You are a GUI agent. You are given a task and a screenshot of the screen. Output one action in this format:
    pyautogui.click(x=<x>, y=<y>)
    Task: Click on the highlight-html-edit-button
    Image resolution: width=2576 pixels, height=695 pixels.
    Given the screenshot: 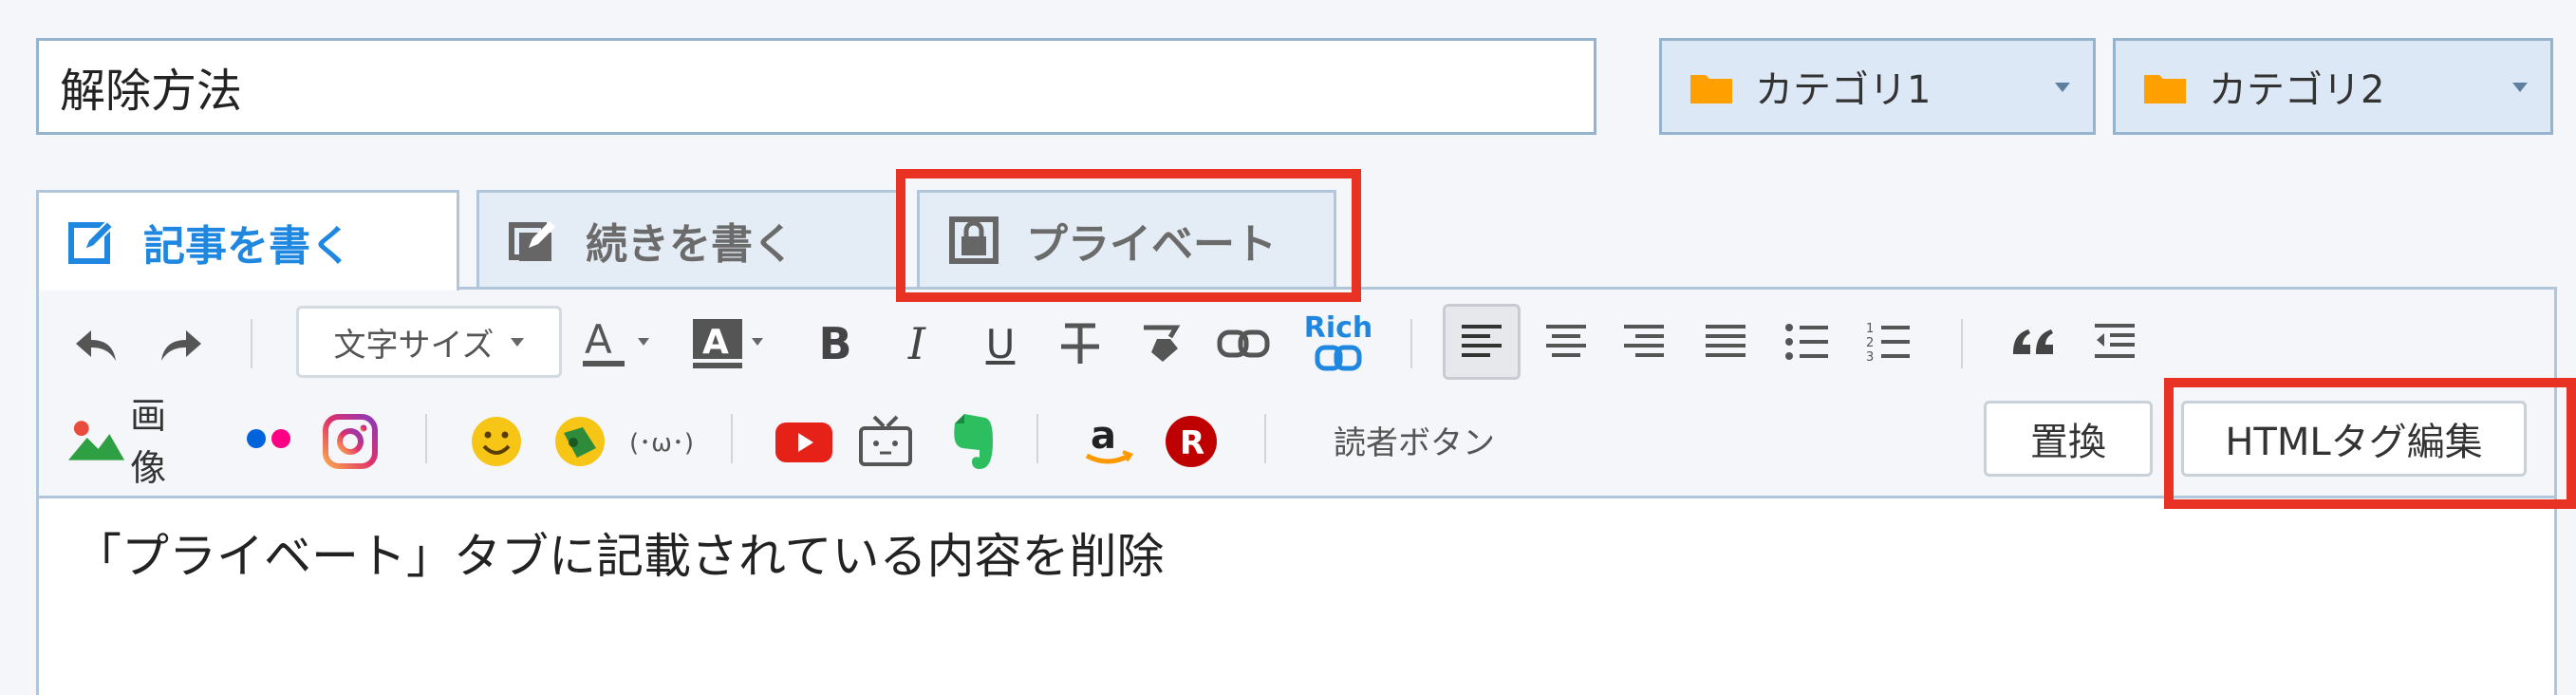 What is the action you would take?
    pyautogui.click(x=2370, y=443)
    